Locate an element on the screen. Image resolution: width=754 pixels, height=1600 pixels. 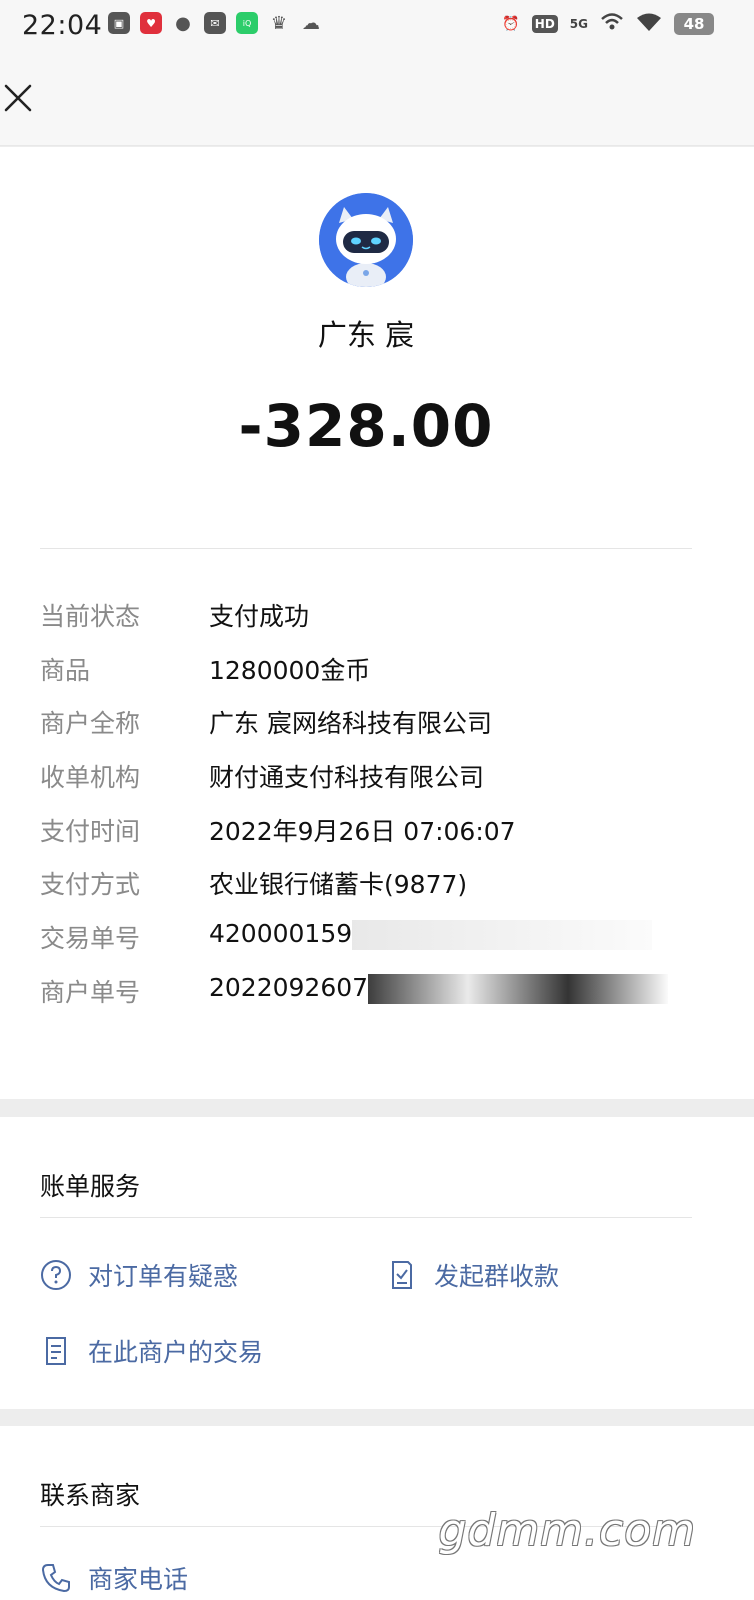
detail-row-product: 商品 1280000金币 is located at coordinates (370, 671).